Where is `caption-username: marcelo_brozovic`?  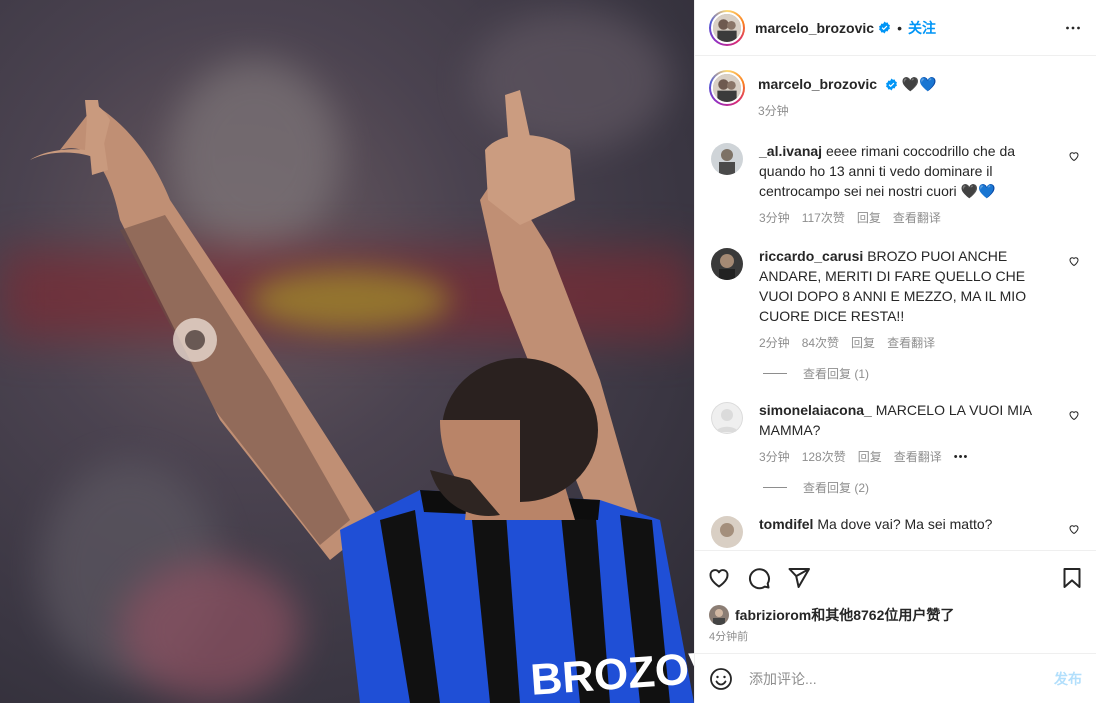
caption-username: marcelo_brozovic is located at coordinates (817, 84).